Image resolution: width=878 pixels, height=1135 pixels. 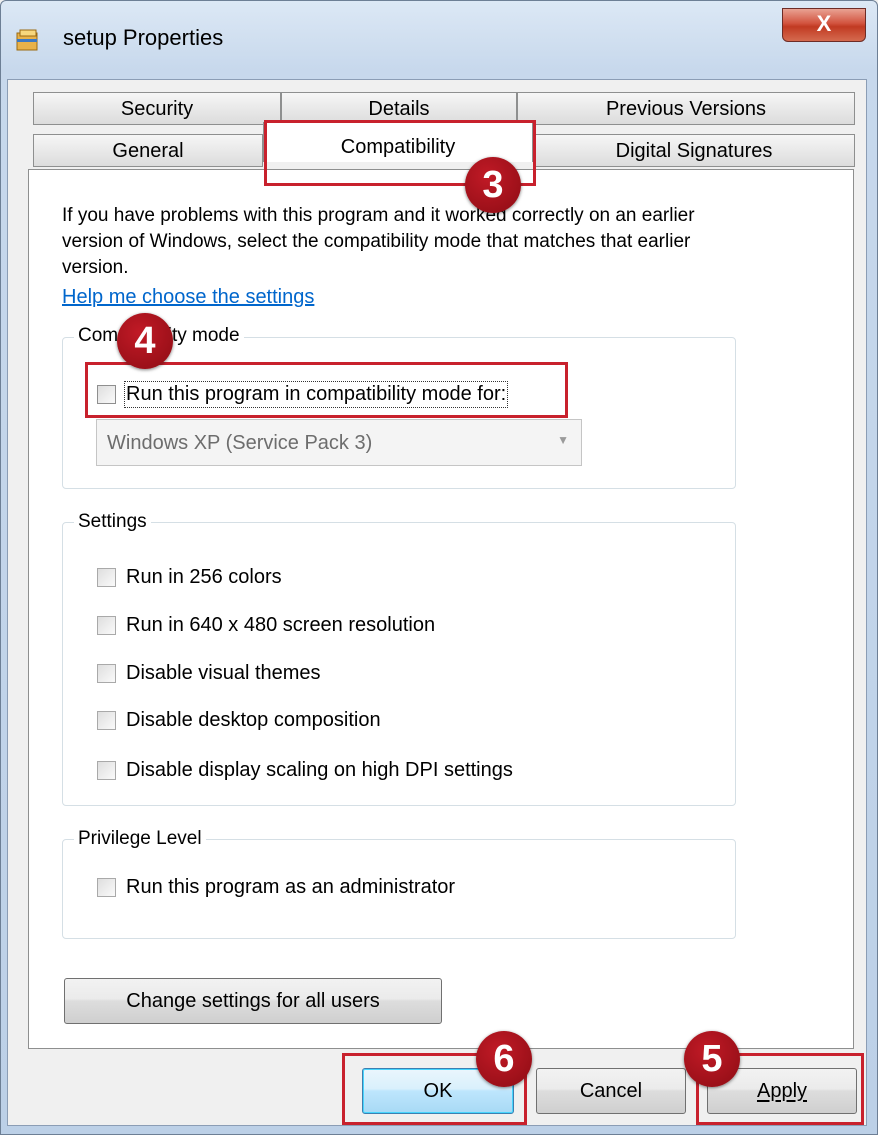 What do you see at coordinates (106, 720) in the screenshot?
I see `disable-desktop-composition-checkbox` at bounding box center [106, 720].